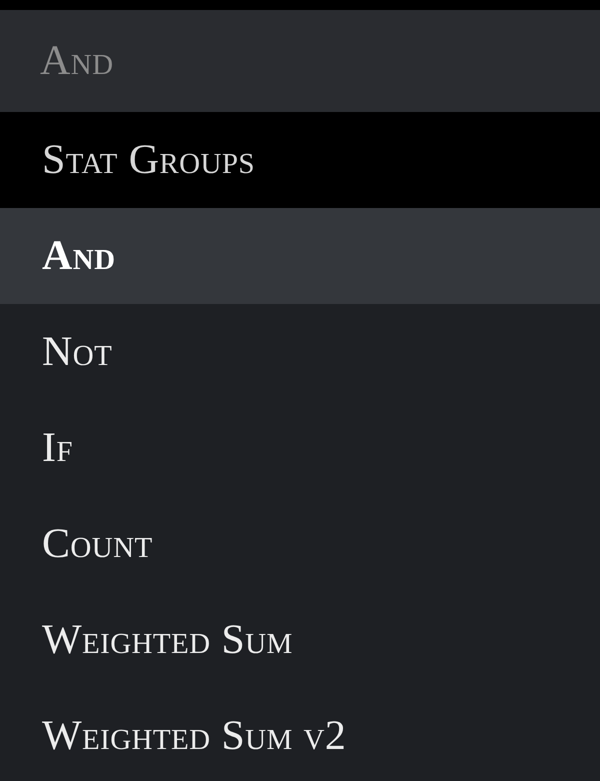  What do you see at coordinates (300, 256) in the screenshot?
I see `dropdown-option: And` at bounding box center [300, 256].